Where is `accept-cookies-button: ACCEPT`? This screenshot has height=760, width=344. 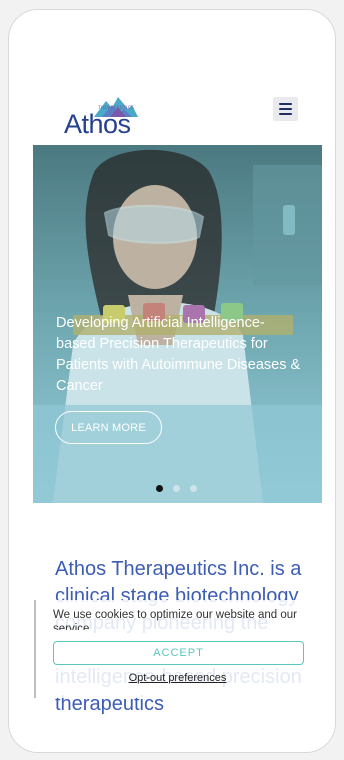 accept-cookies-button: ACCEPT is located at coordinates (178, 653).